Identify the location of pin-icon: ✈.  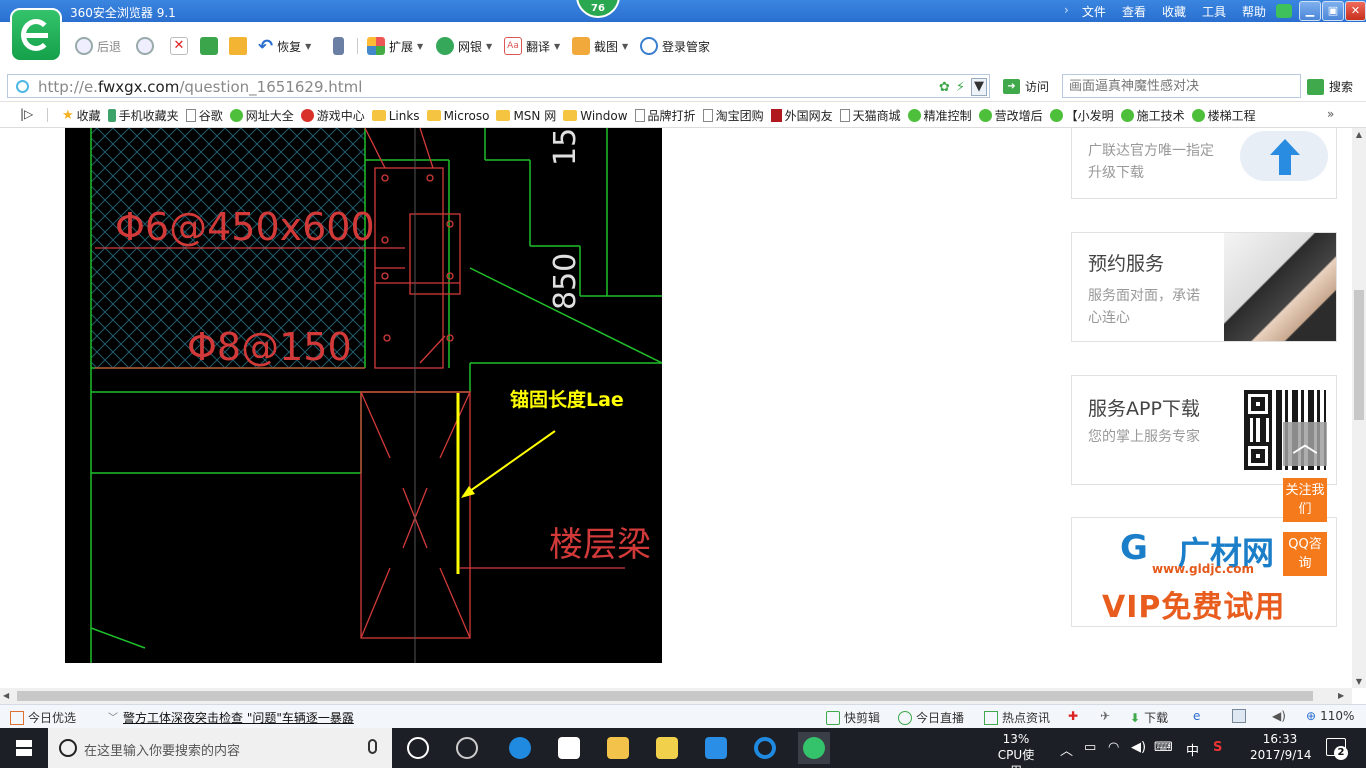
(1105, 716).